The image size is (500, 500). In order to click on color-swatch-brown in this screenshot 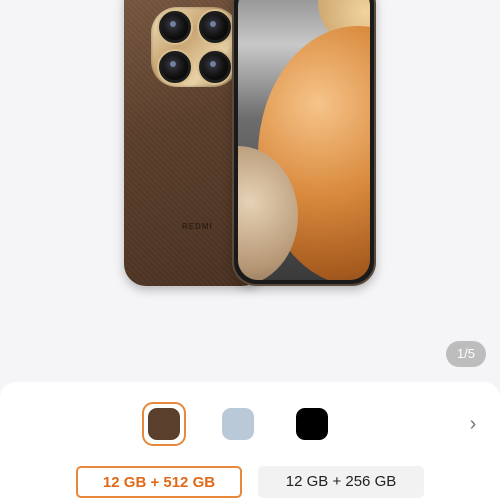, I will do `click(164, 424)`.